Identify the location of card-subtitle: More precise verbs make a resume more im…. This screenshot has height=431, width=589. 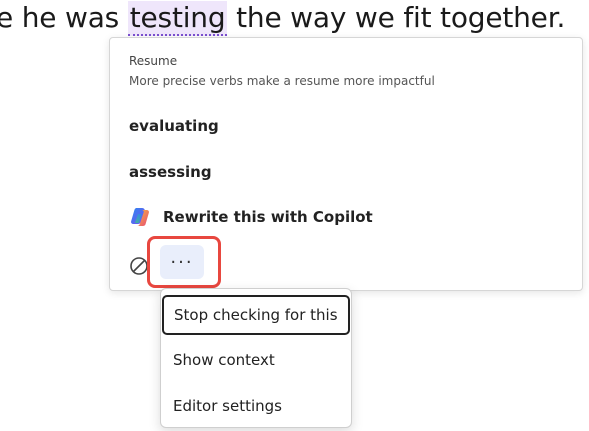
(282, 81).